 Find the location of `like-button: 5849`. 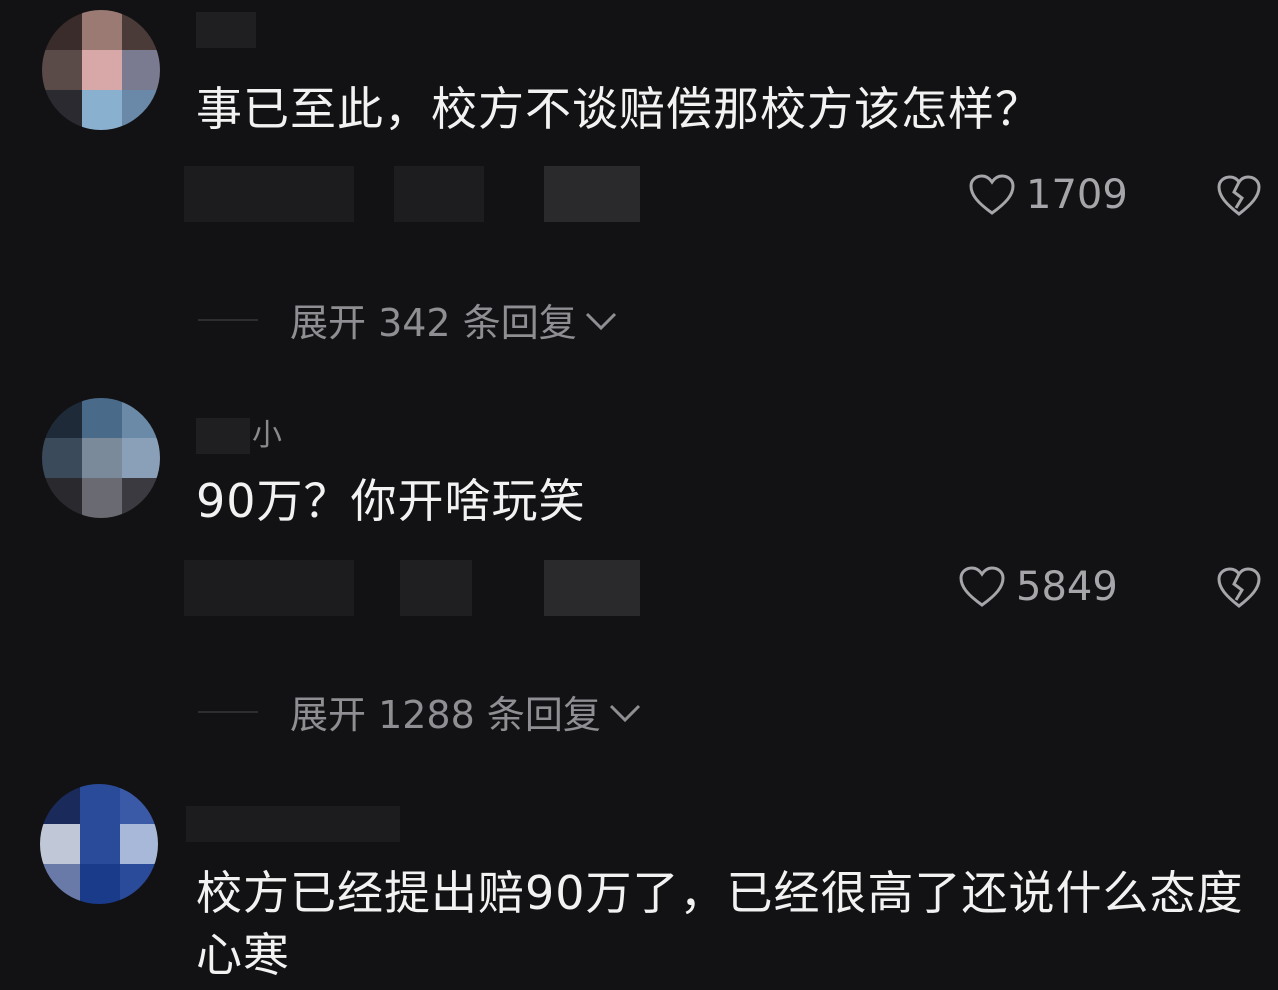

like-button: 5849 is located at coordinates (1038, 587).